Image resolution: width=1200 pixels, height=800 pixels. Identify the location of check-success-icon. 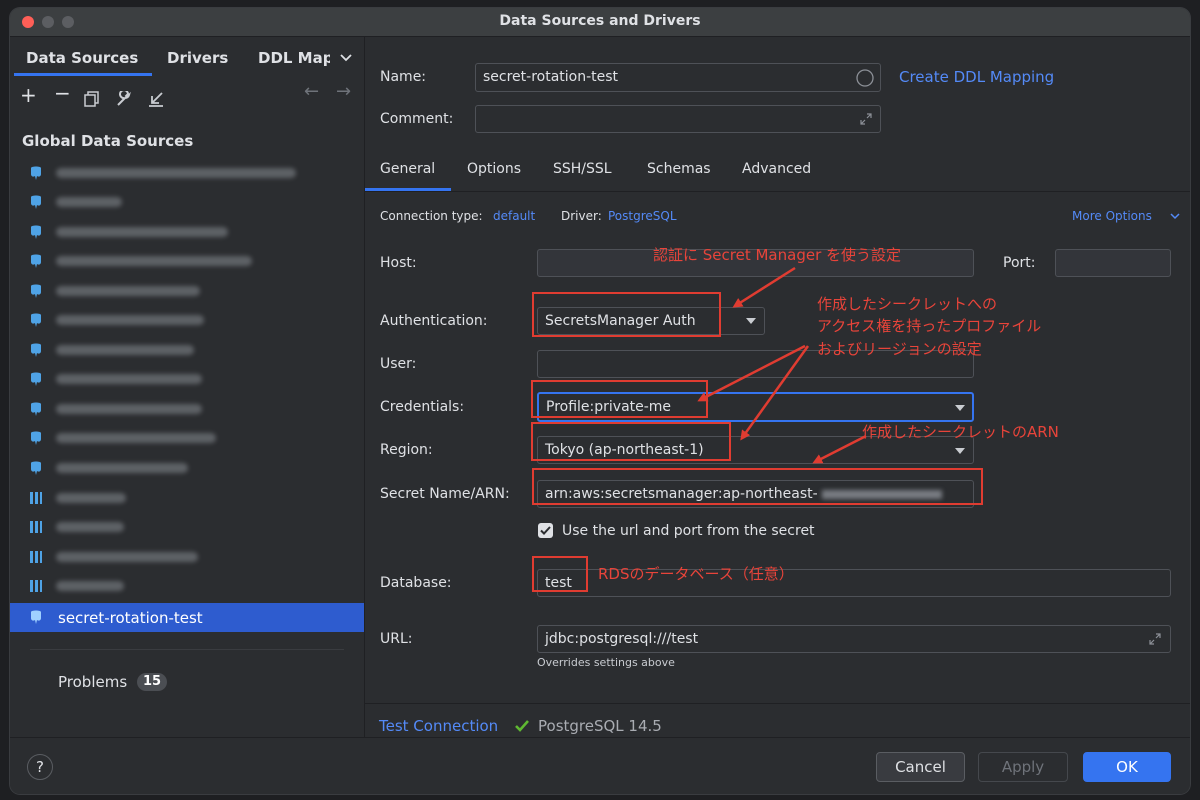
(522, 726).